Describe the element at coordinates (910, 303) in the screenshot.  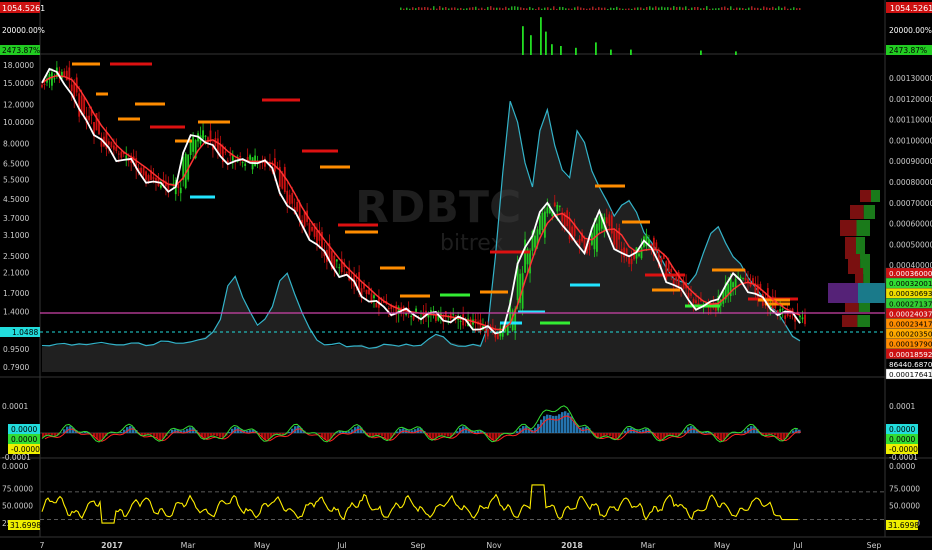
I see `right-price-label: 0.00027137` at that location.